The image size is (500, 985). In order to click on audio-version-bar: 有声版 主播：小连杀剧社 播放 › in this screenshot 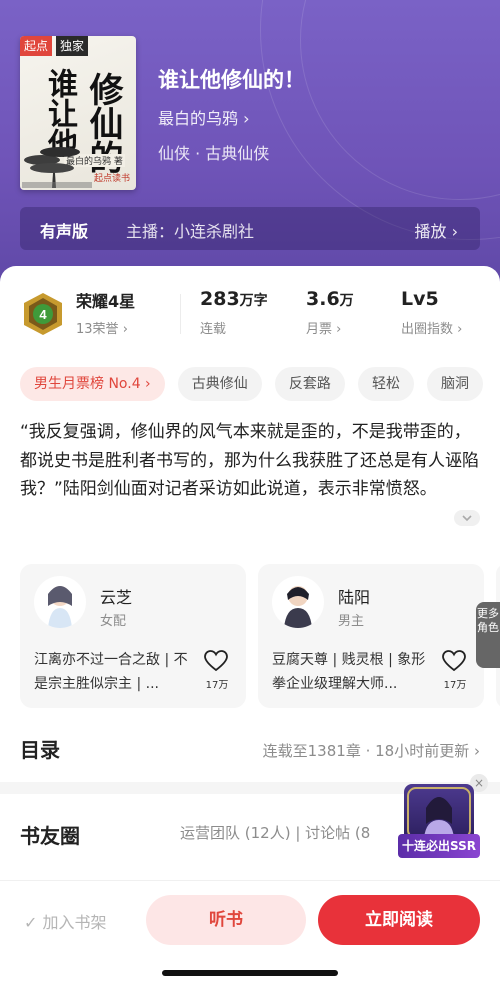, I will do `click(250, 228)`.